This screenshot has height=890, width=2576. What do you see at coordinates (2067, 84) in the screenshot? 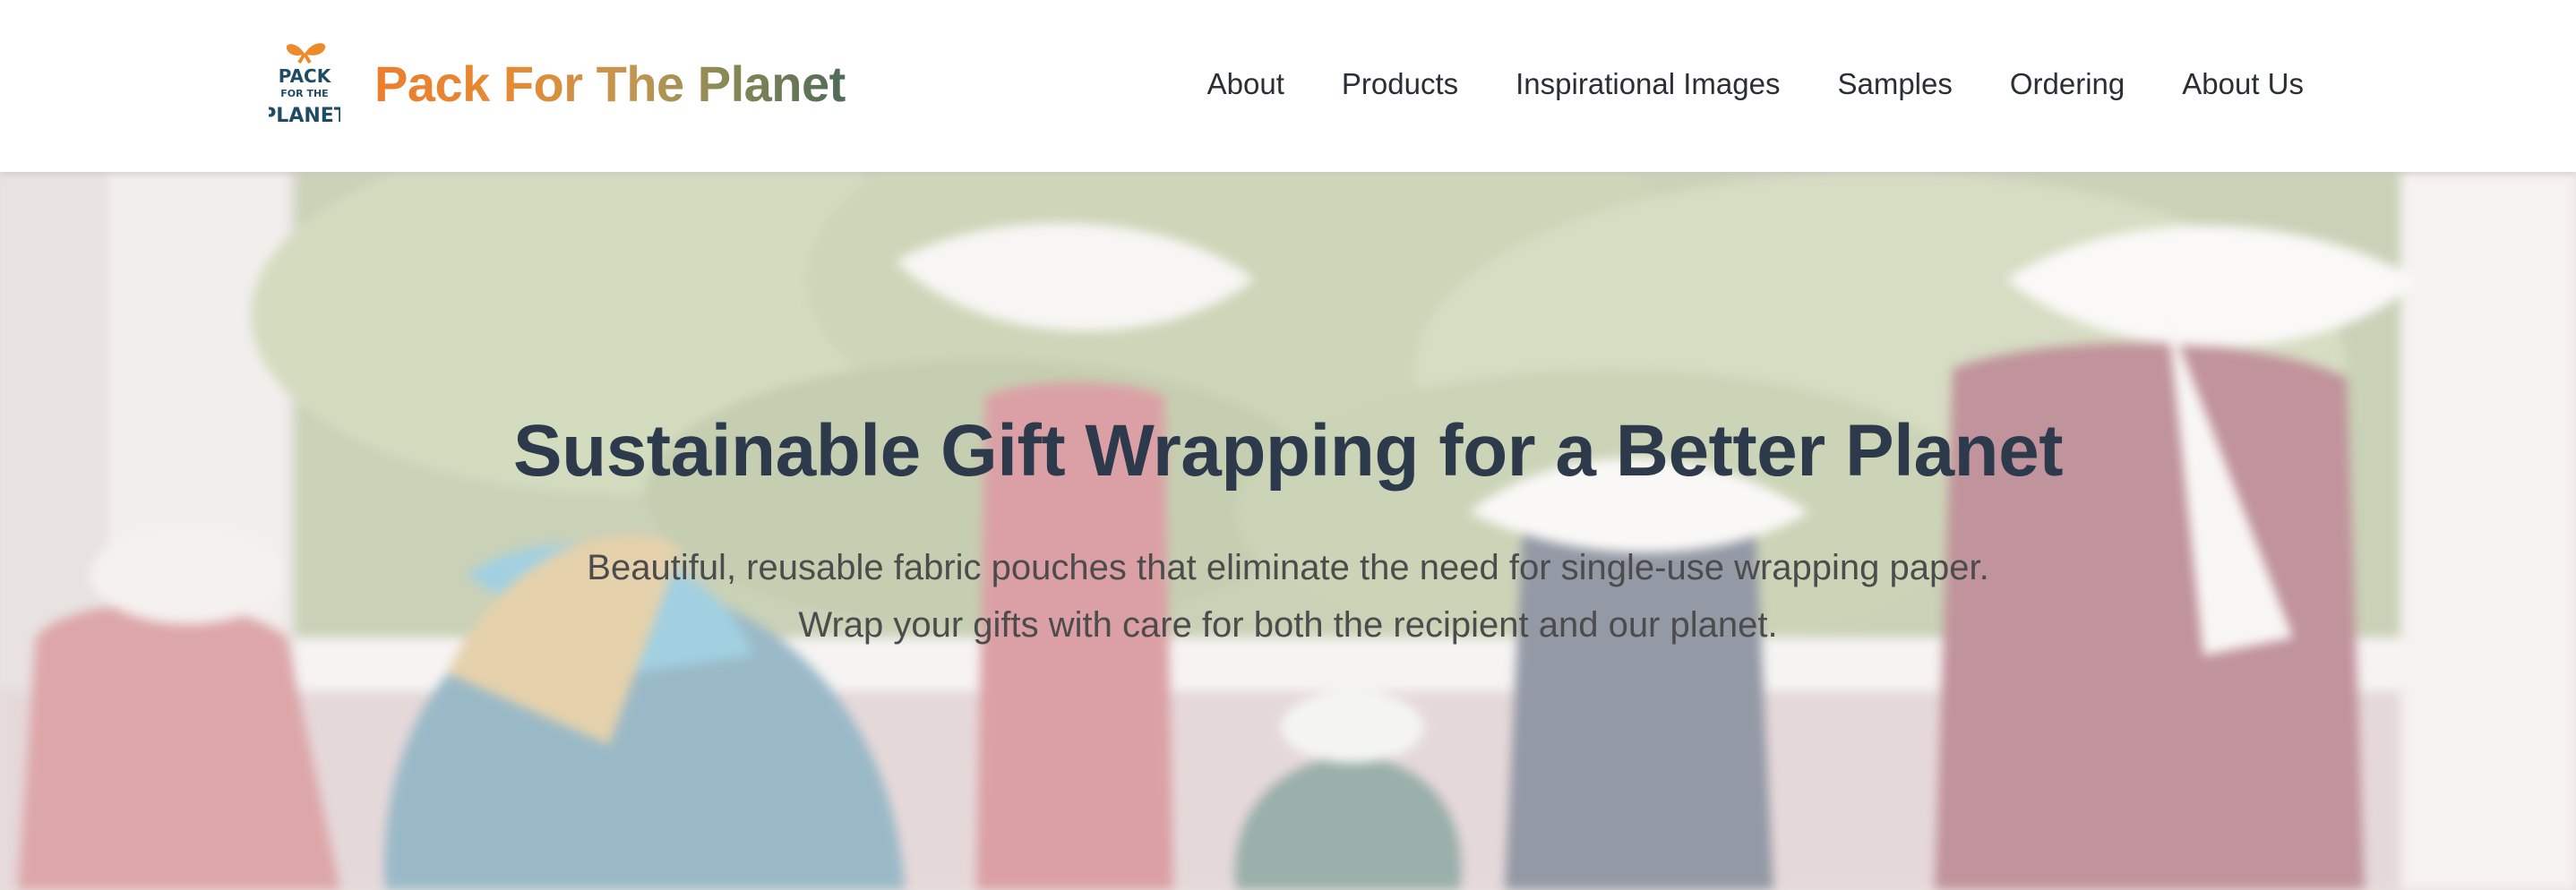
I see `nav-ordering: Ordering` at bounding box center [2067, 84].